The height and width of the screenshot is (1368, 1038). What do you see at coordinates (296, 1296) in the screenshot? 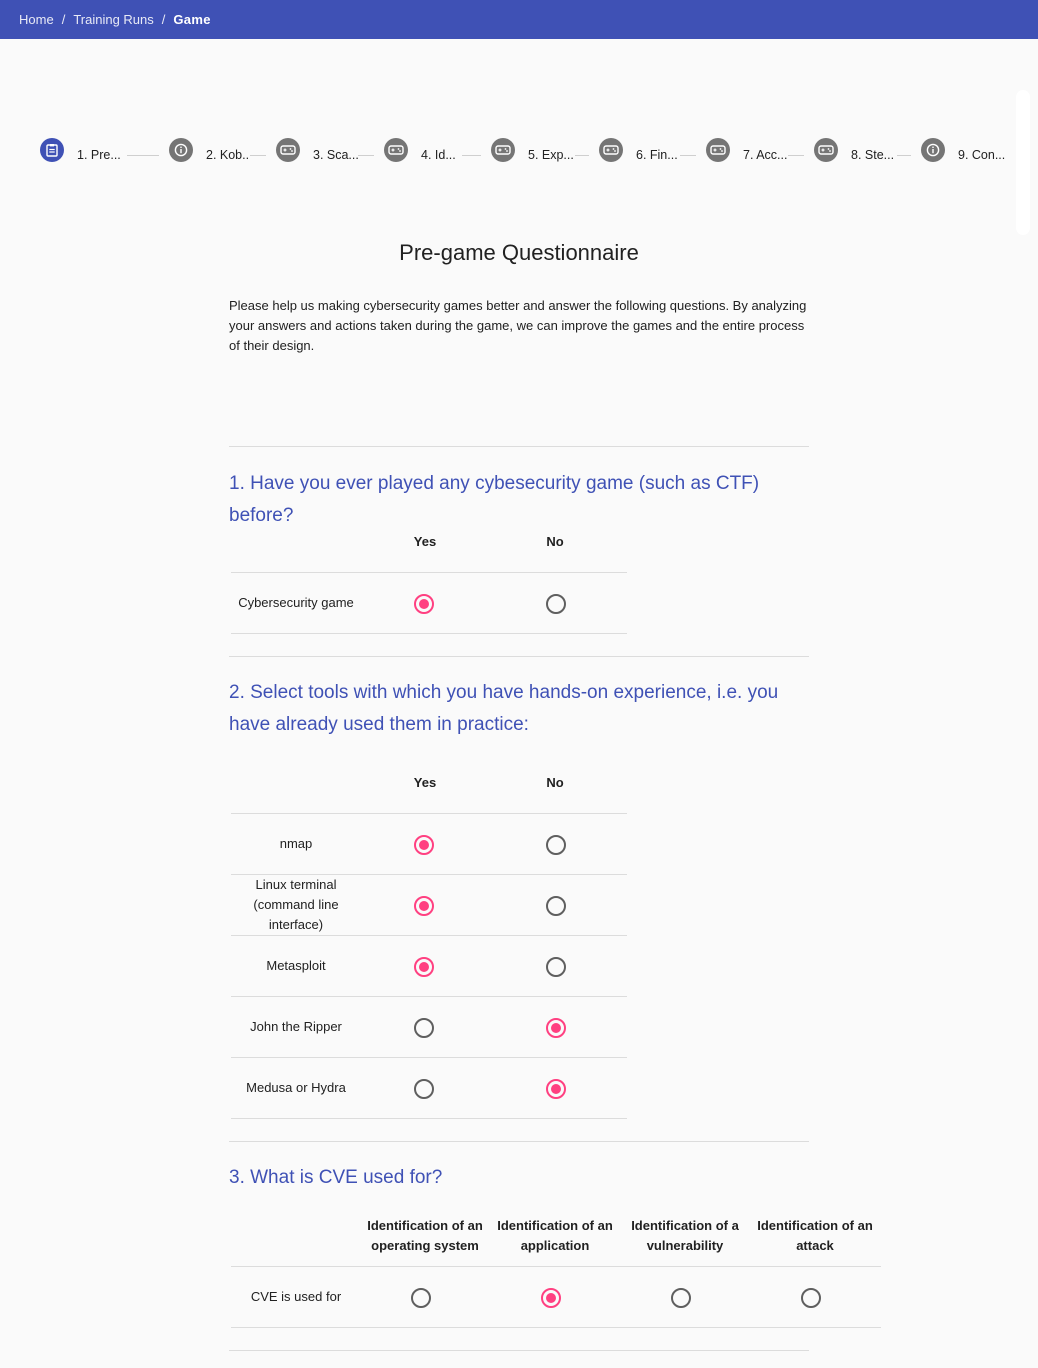
I see `row-label-cve: CVE is used for` at bounding box center [296, 1296].